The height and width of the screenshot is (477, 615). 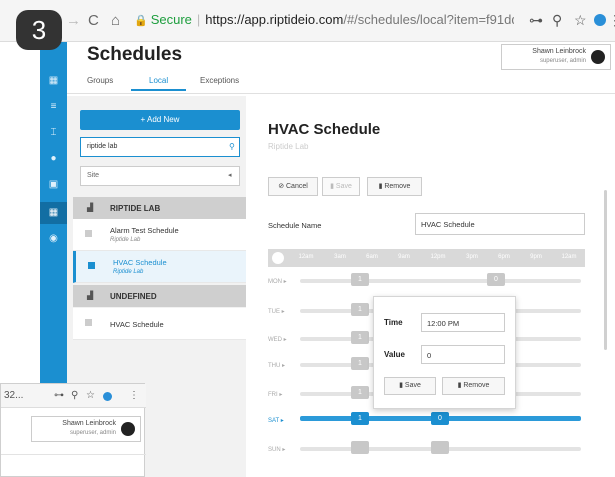 I want to click on search-input: riptide lab, so click(x=160, y=147).